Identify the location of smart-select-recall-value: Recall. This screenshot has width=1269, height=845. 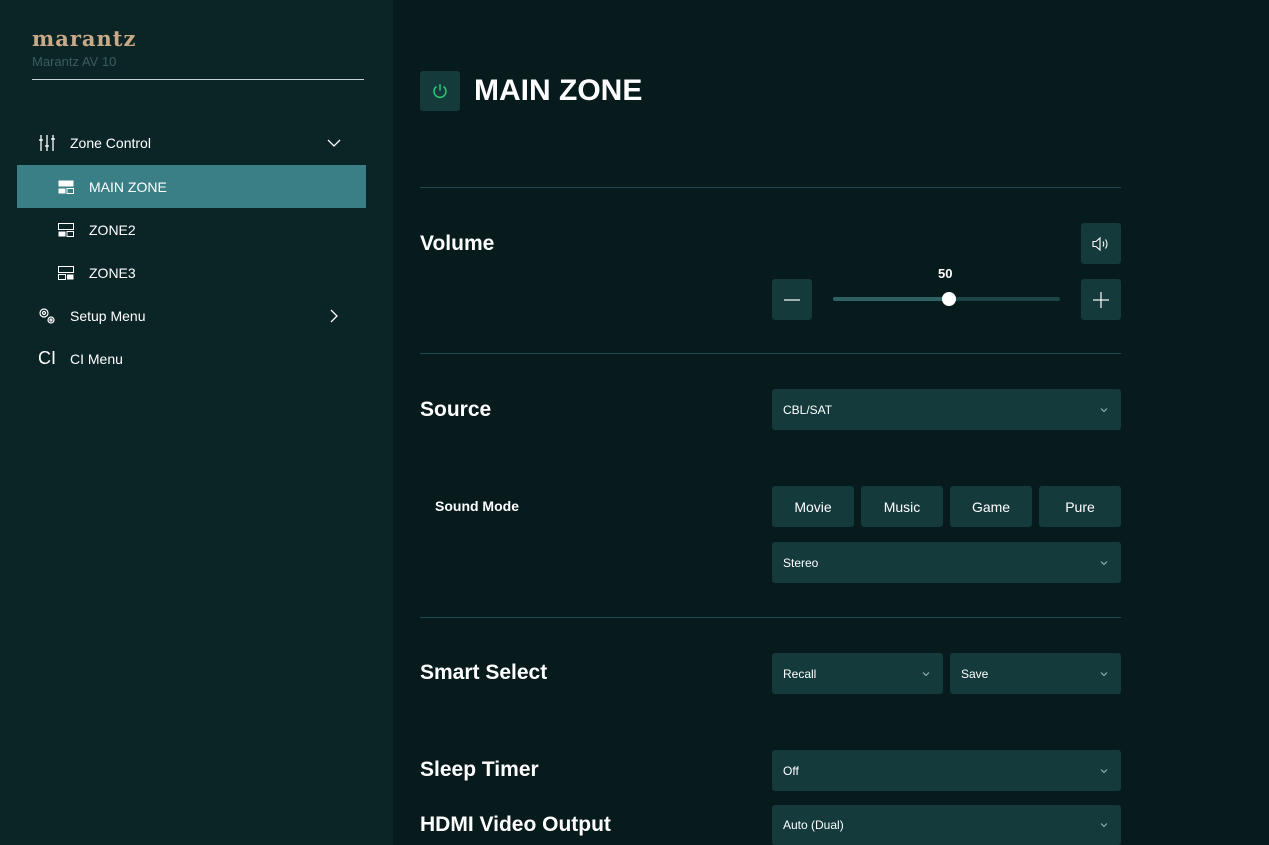
(800, 673).